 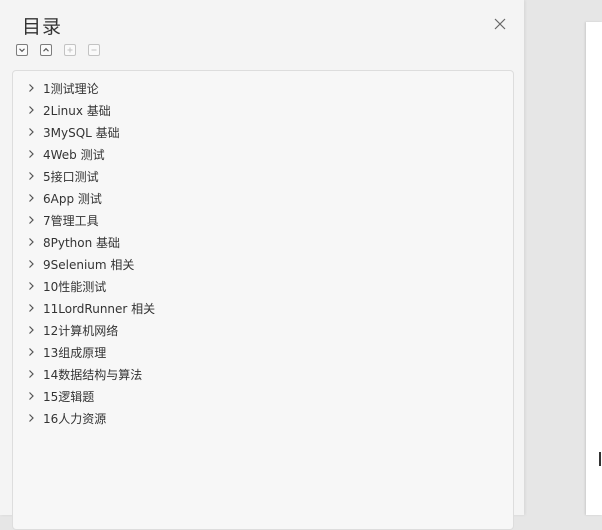 I want to click on panel-title: 目录, so click(x=42, y=27).